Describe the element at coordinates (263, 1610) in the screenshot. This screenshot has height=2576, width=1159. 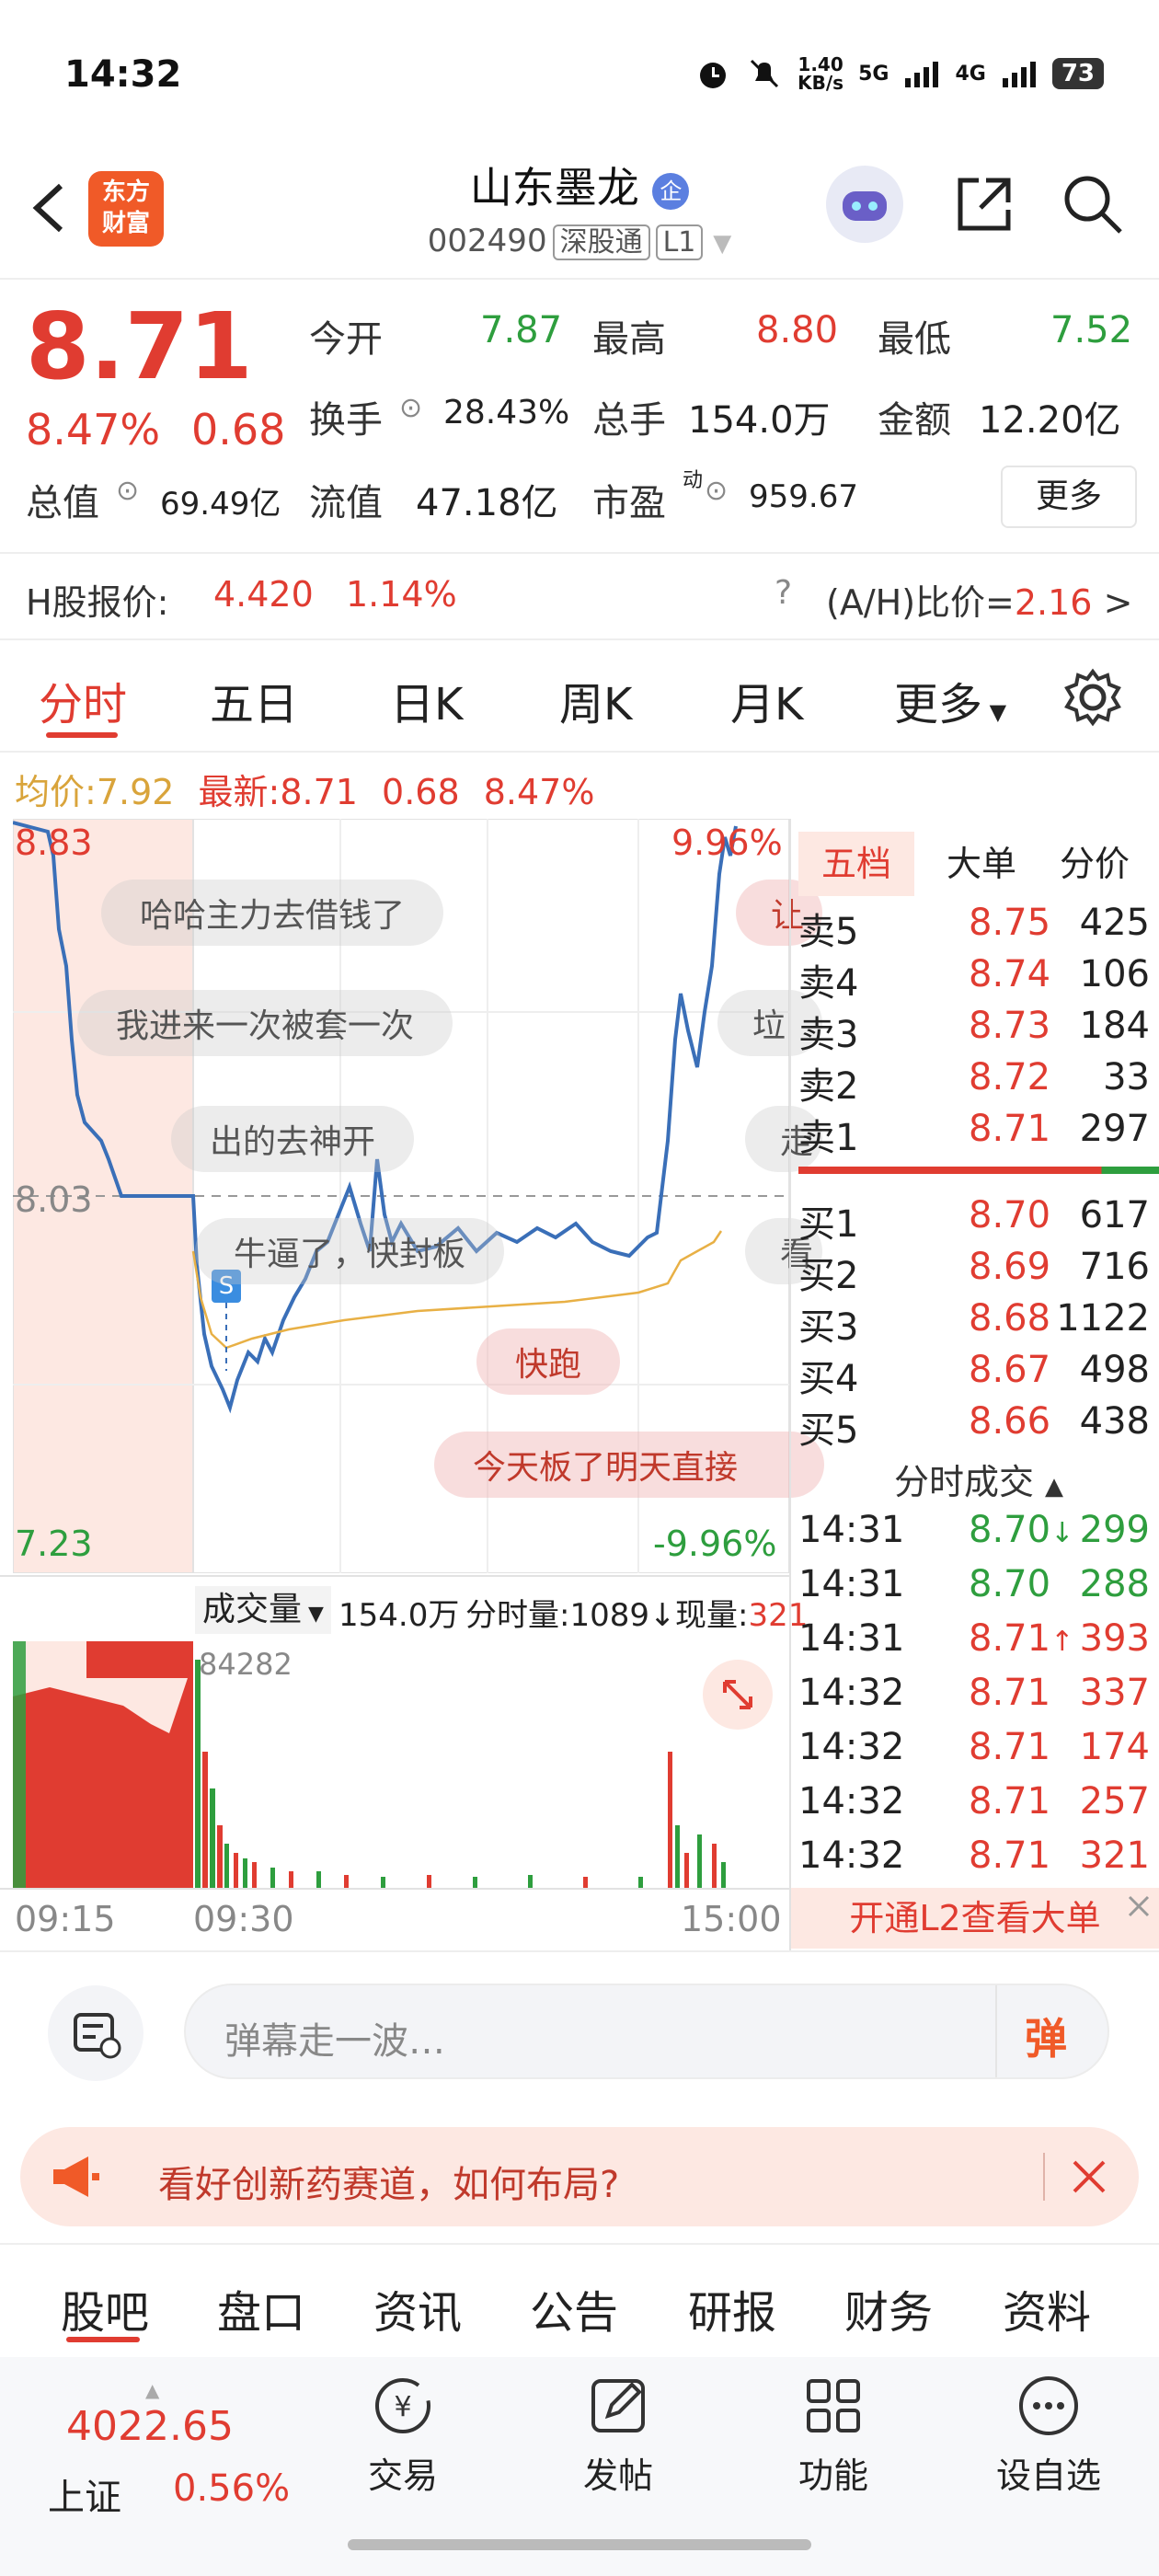
I see `volume-selector: 成交量 ▼` at that location.